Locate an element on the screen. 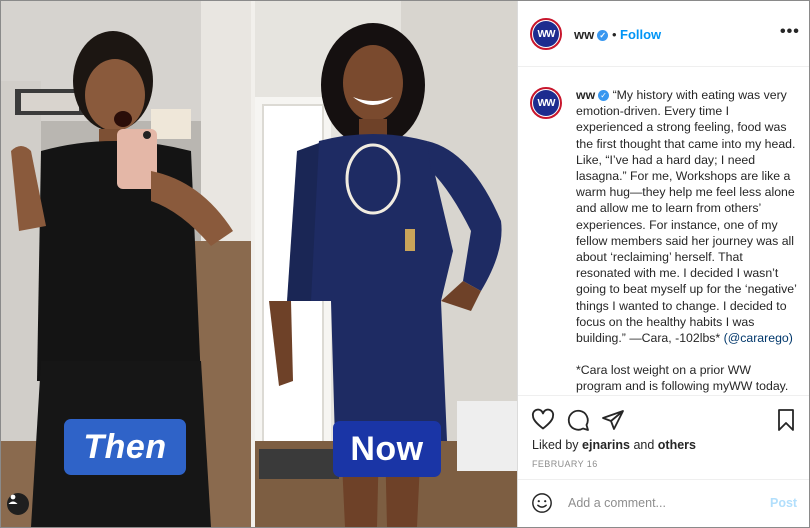 This screenshot has height=528, width=810. comment-input is located at coordinates (663, 503).